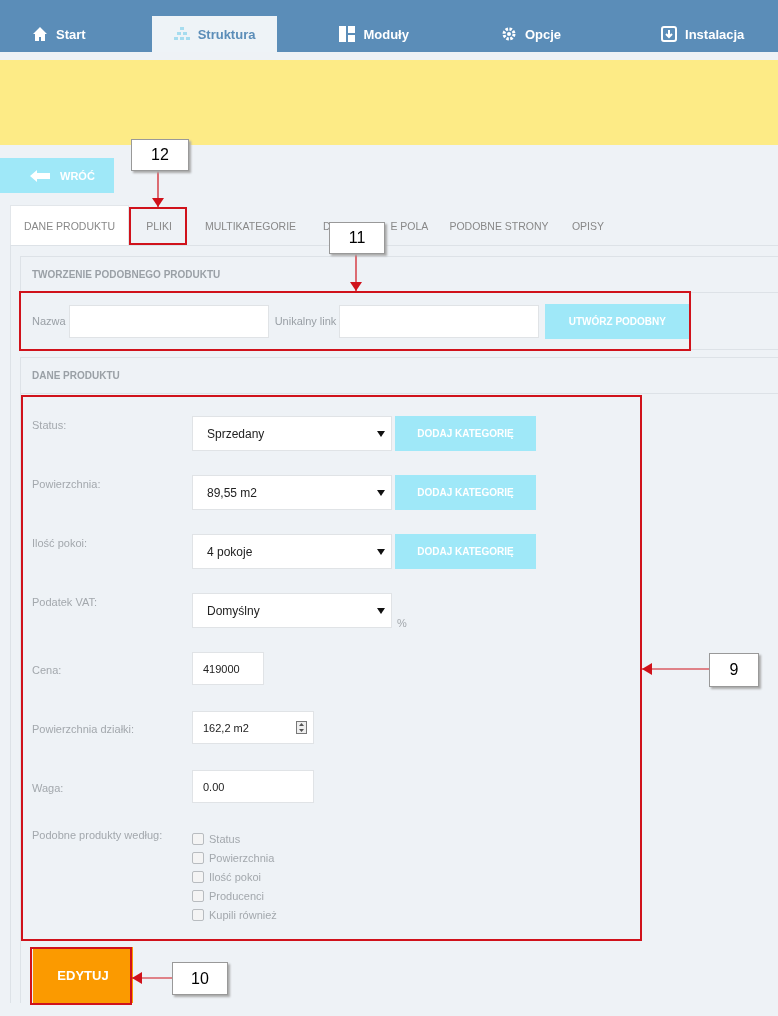 This screenshot has width=778, height=1016. What do you see at coordinates (160, 155) in the screenshot?
I see `callout-tooltip: 12` at bounding box center [160, 155].